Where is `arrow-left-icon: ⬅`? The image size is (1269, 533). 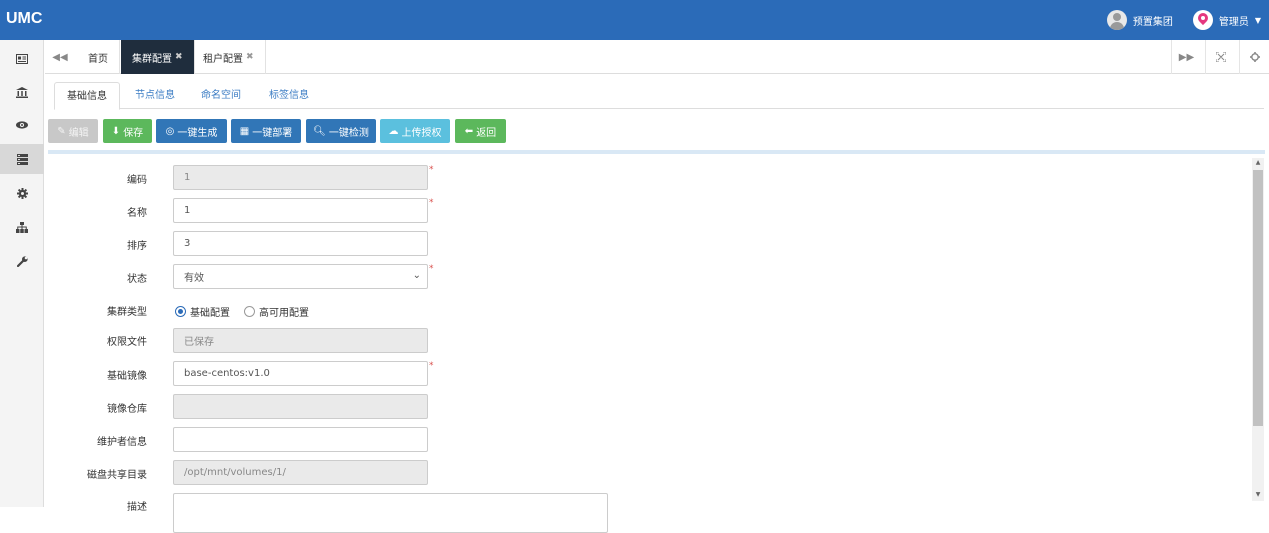 arrow-left-icon: ⬅ is located at coordinates (469, 131).